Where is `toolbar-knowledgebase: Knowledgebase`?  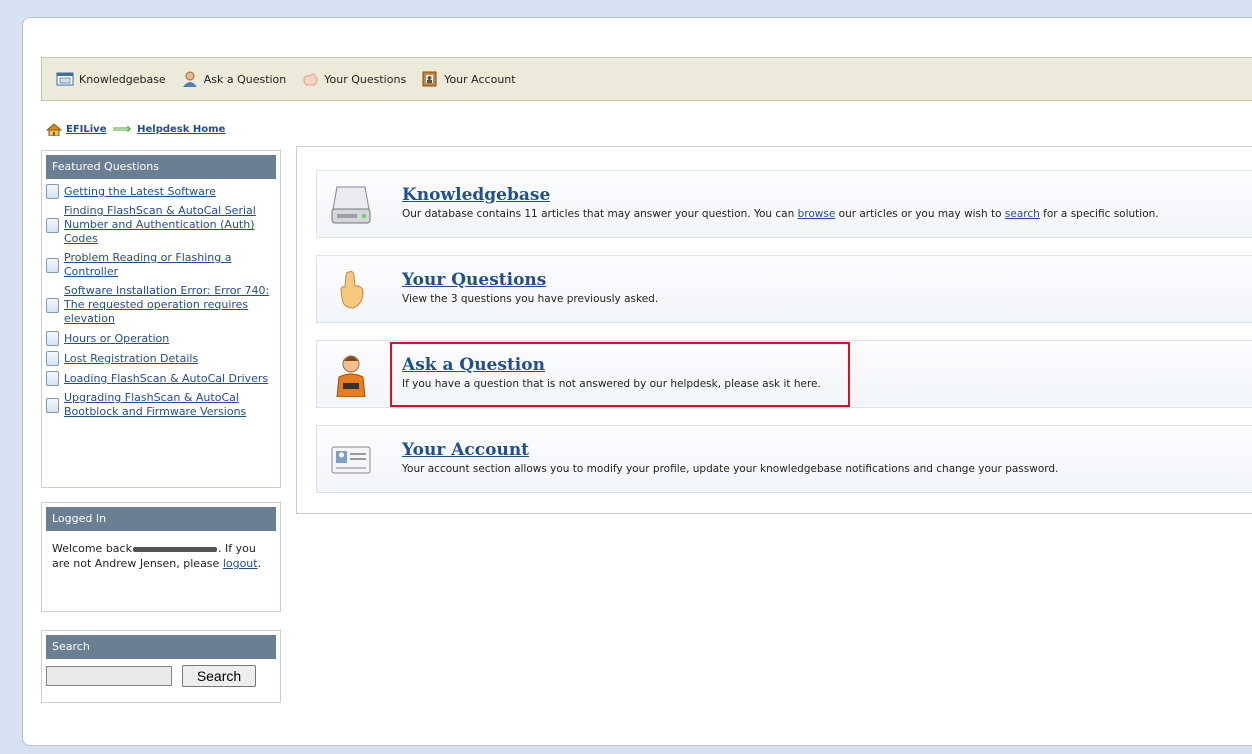 toolbar-knowledgebase: Knowledgebase is located at coordinates (111, 79).